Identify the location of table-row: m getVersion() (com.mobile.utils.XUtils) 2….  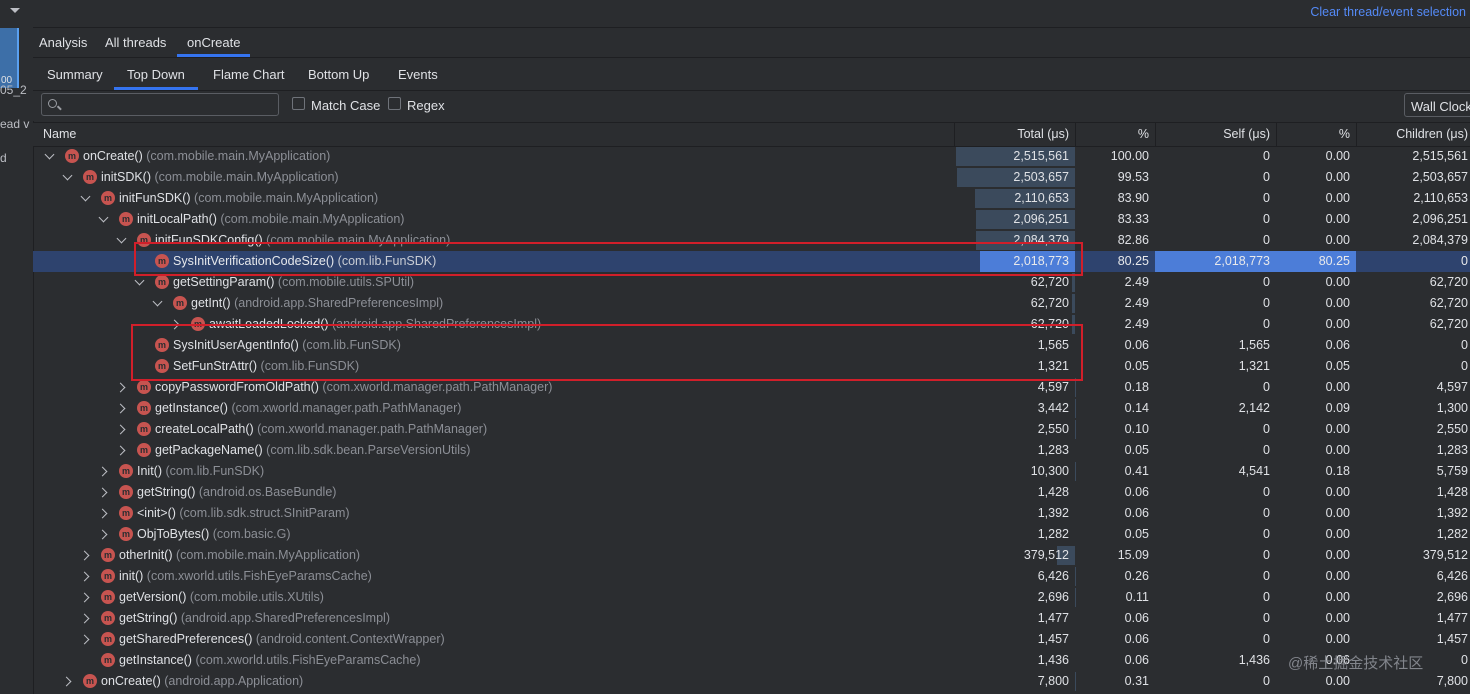
(751, 597).